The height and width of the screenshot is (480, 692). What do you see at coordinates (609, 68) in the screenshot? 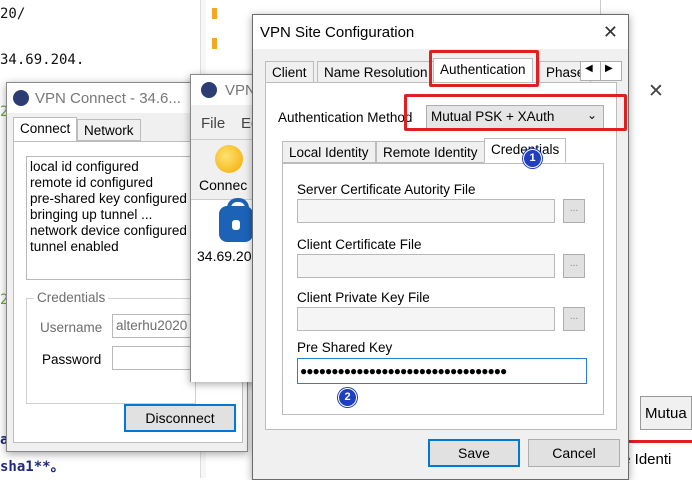
I see `arrow-right-icon: ▶` at bounding box center [609, 68].